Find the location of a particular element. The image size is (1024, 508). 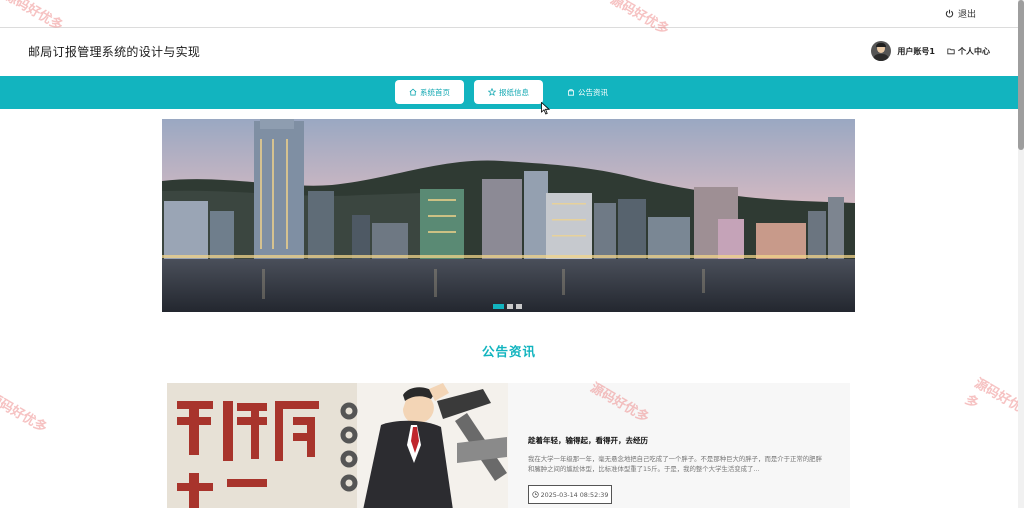

nav-item-label: 系统首页 is located at coordinates (435, 92).